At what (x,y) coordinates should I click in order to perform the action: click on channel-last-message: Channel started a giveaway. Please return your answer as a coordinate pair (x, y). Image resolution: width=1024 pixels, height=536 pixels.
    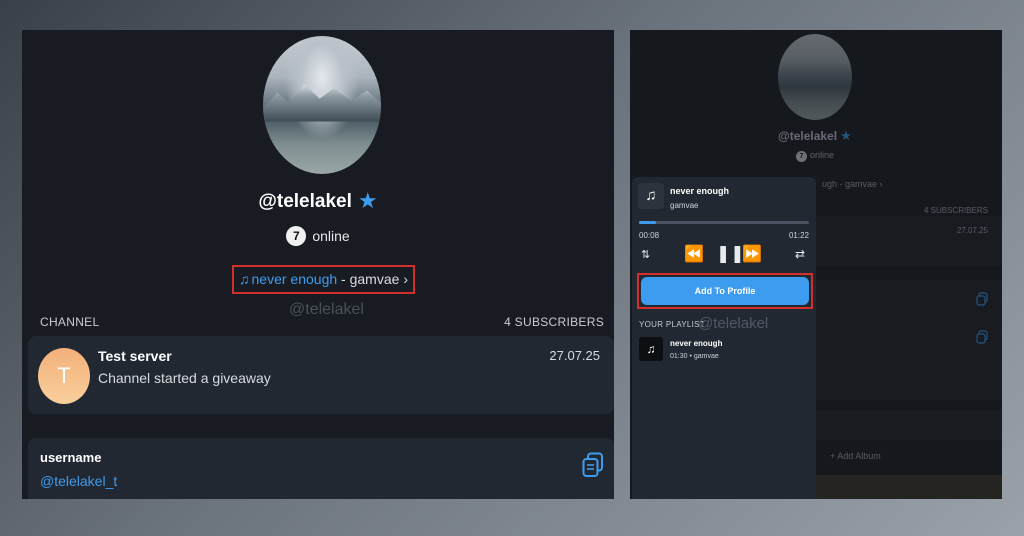
    Looking at the image, I should click on (184, 378).